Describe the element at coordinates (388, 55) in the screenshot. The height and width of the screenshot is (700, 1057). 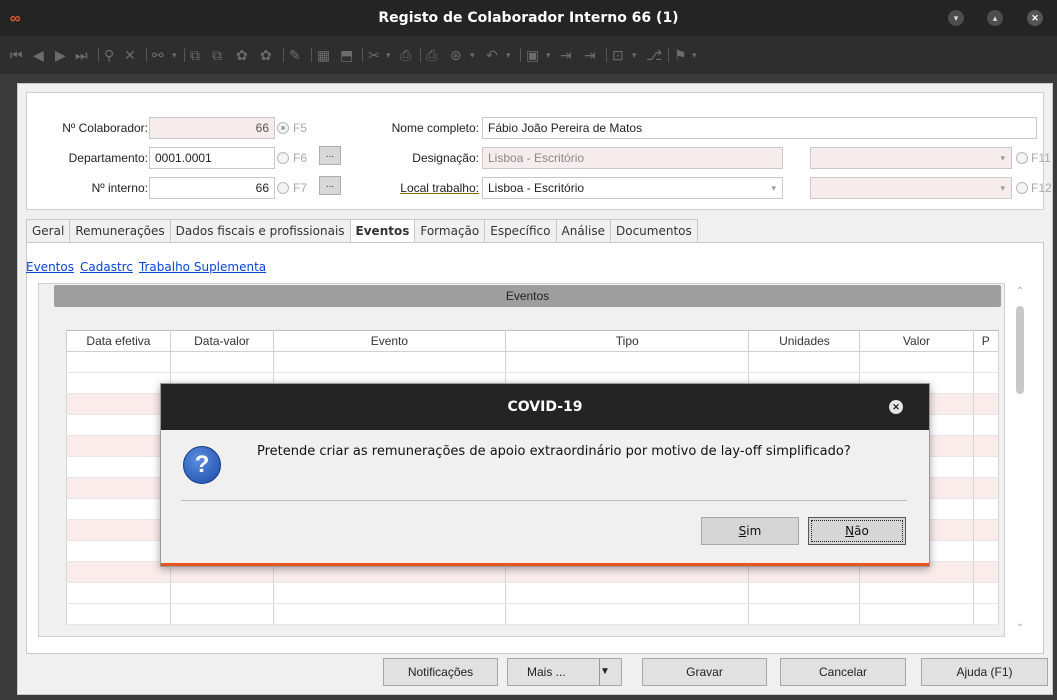
I see `tools-dropdown-icon: ▾` at that location.